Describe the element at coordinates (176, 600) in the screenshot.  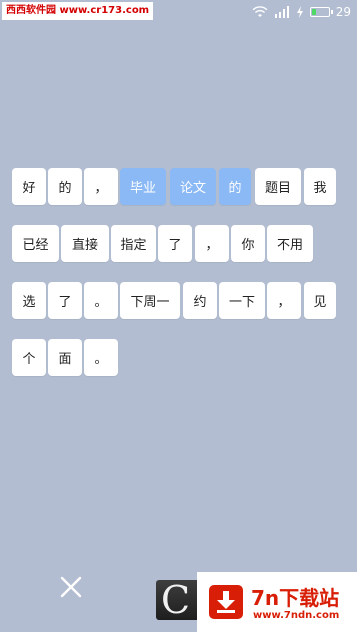
I see `bottom-widget-glyph: C` at that location.